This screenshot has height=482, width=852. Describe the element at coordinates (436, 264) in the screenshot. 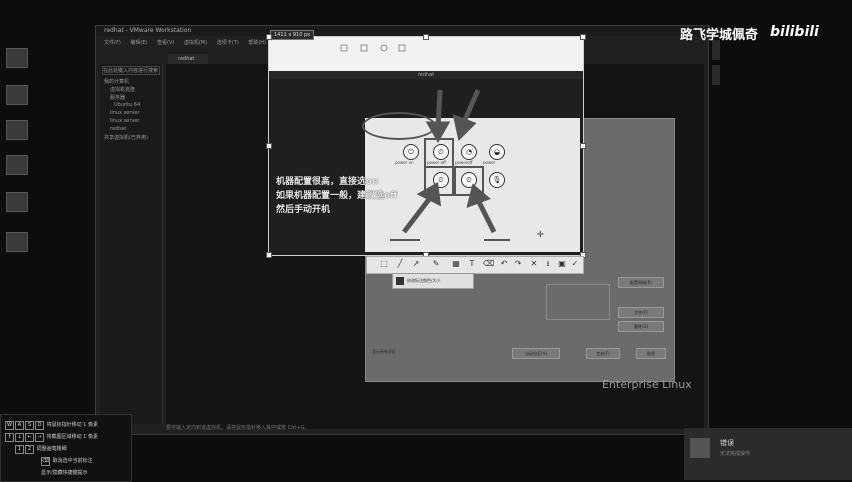

I see `pen-tool-icon: ✎` at that location.